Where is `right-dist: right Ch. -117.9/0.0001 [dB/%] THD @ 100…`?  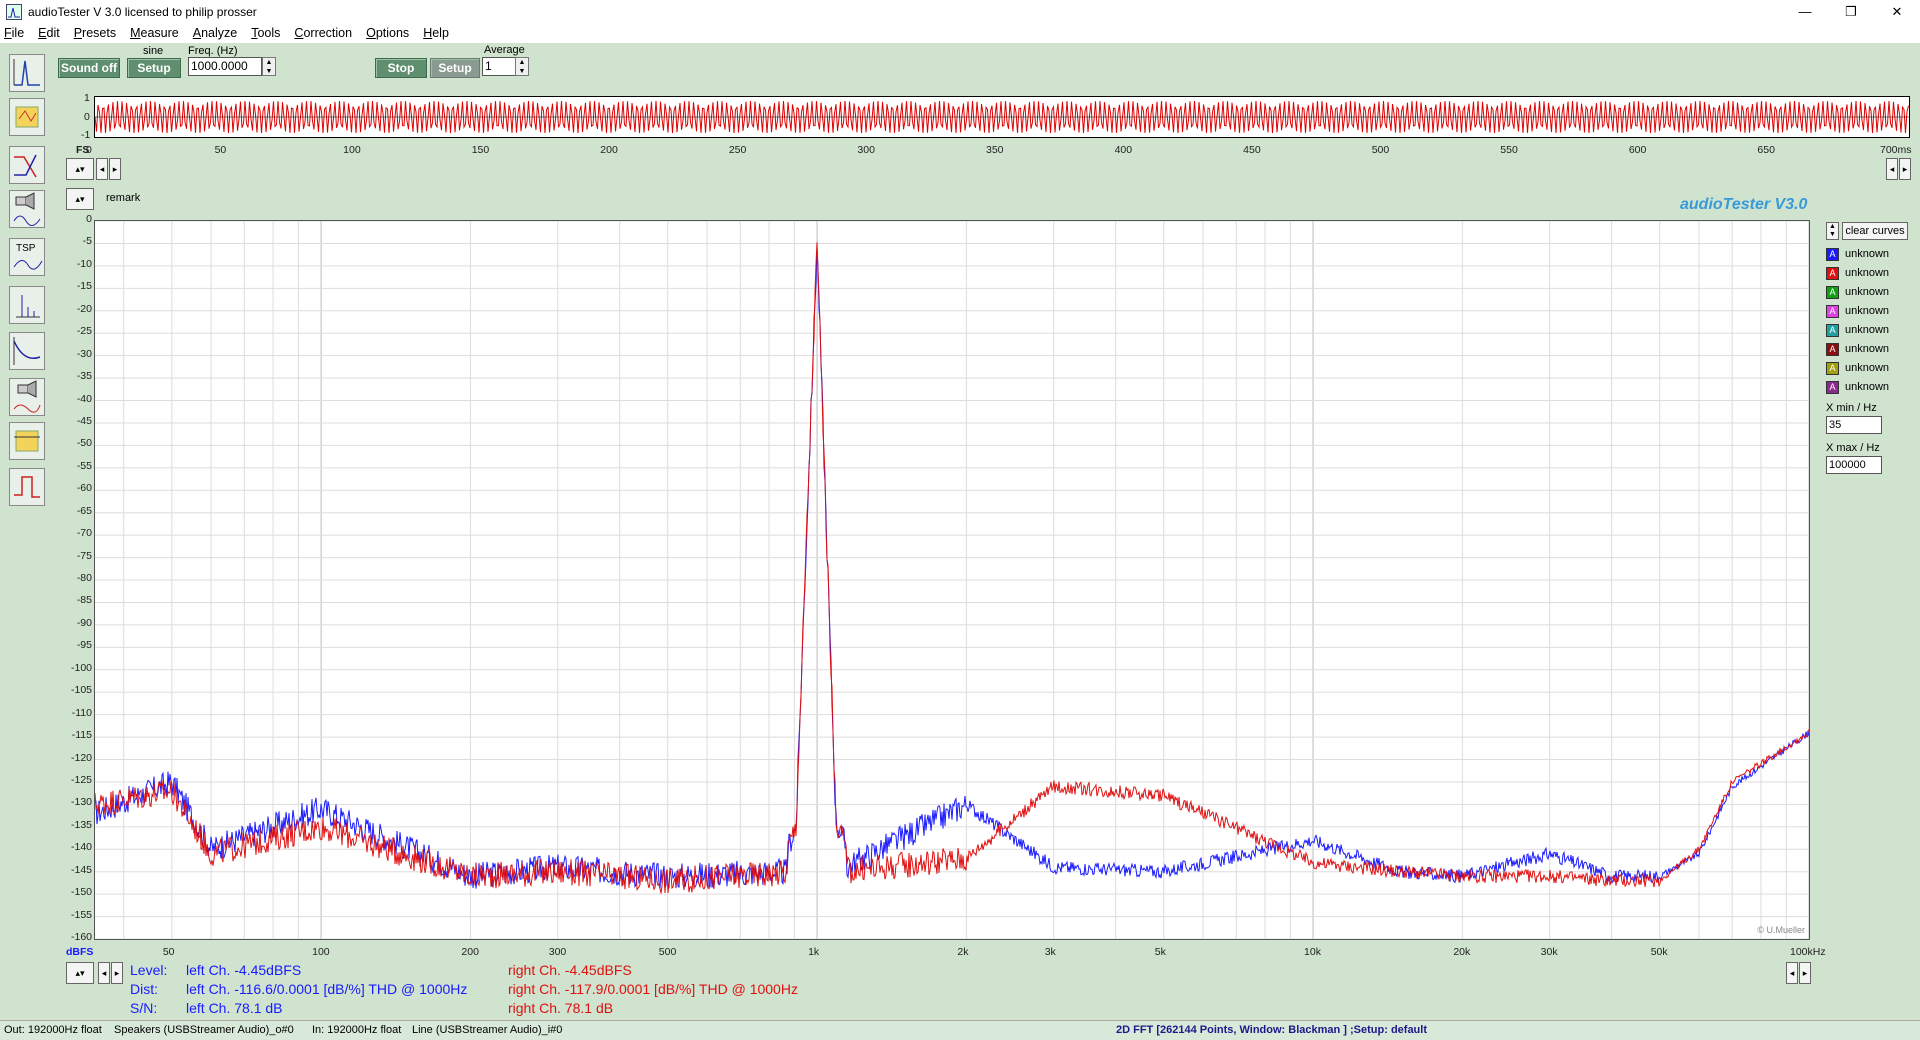 right-dist: right Ch. -117.9/0.0001 [dB/%] THD @ 100… is located at coordinates (653, 989).